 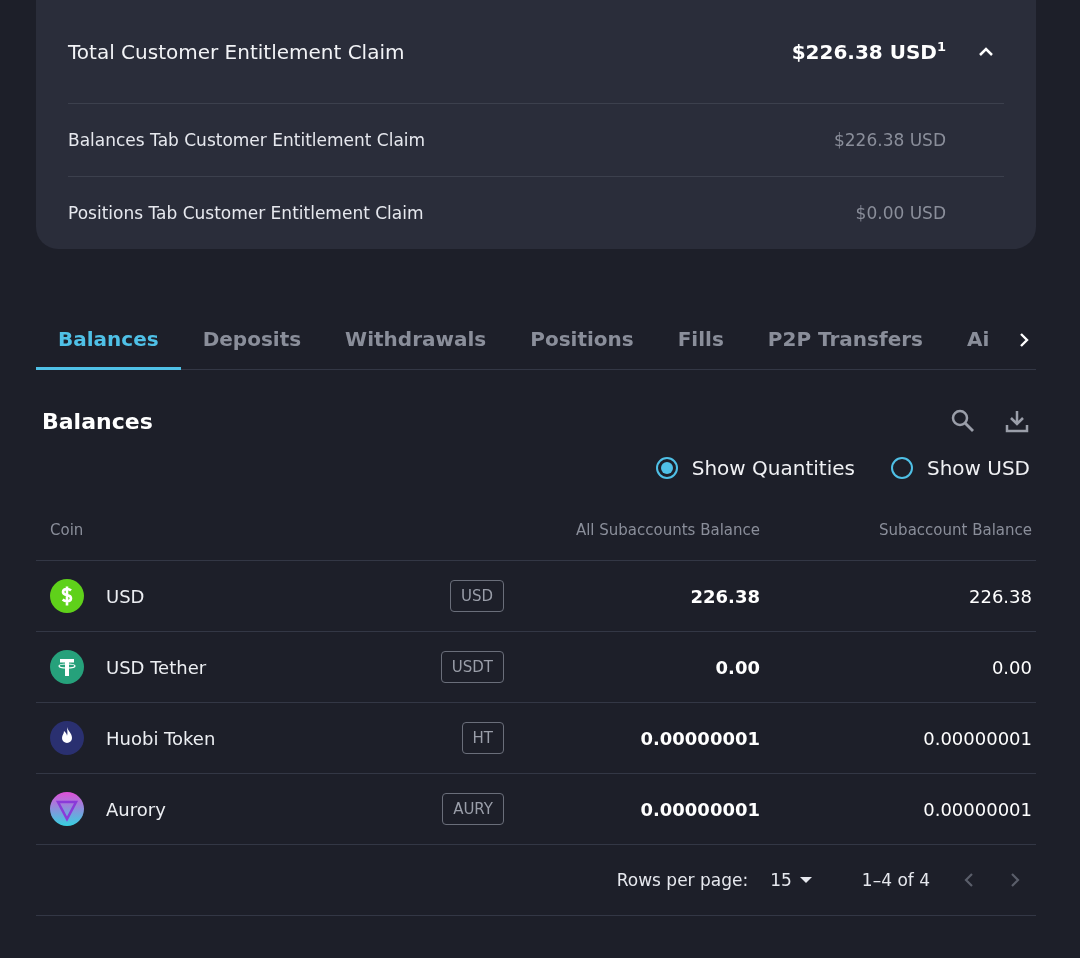 What do you see at coordinates (868, 51) in the screenshot?
I see `summary-total: $226.38 USD$^{1}$` at bounding box center [868, 51].